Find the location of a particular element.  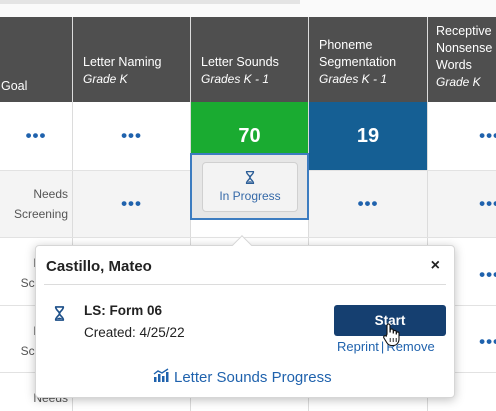

created-date: Created: 4/25/22 is located at coordinates (134, 332).